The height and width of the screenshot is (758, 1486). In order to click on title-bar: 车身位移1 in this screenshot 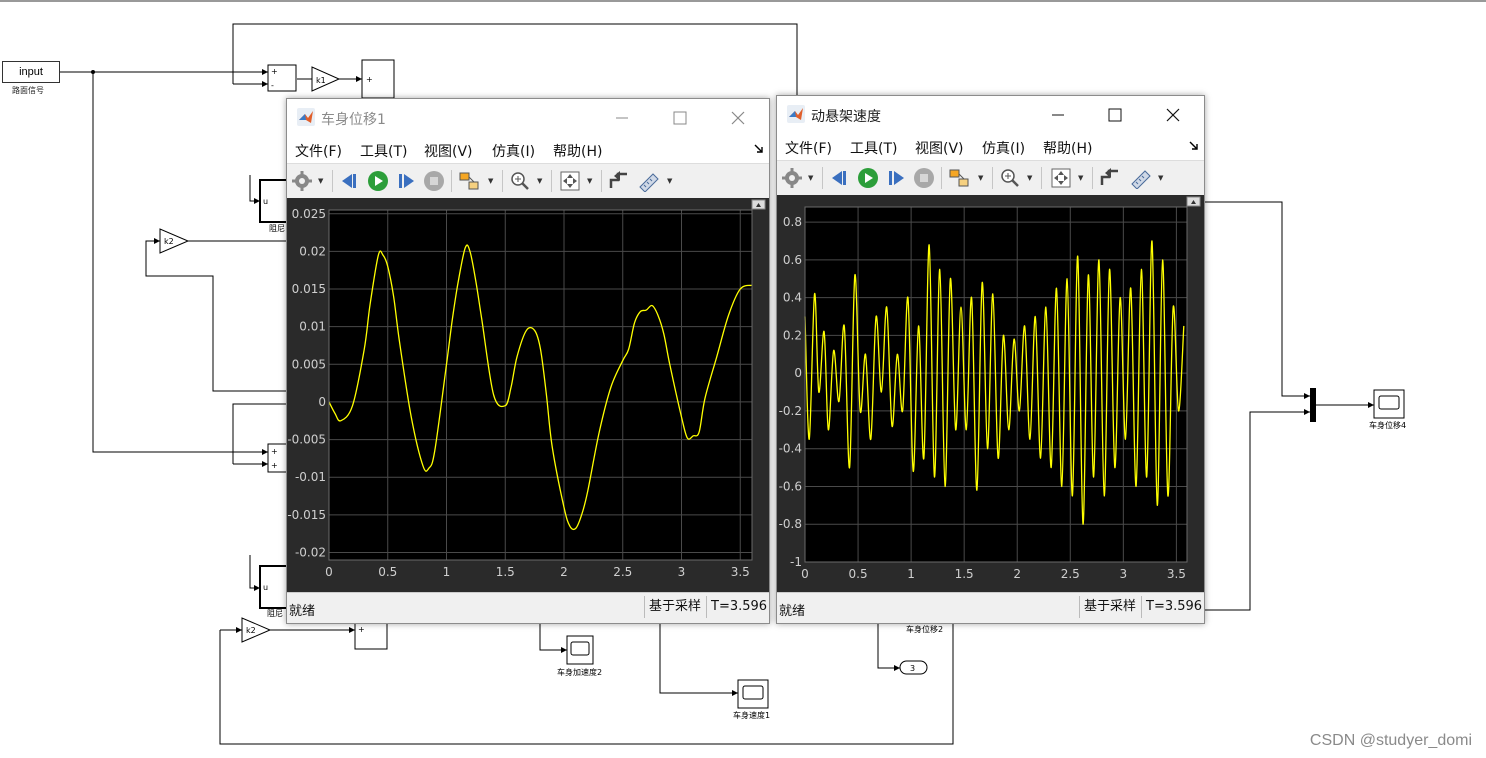, I will do `click(528, 118)`.